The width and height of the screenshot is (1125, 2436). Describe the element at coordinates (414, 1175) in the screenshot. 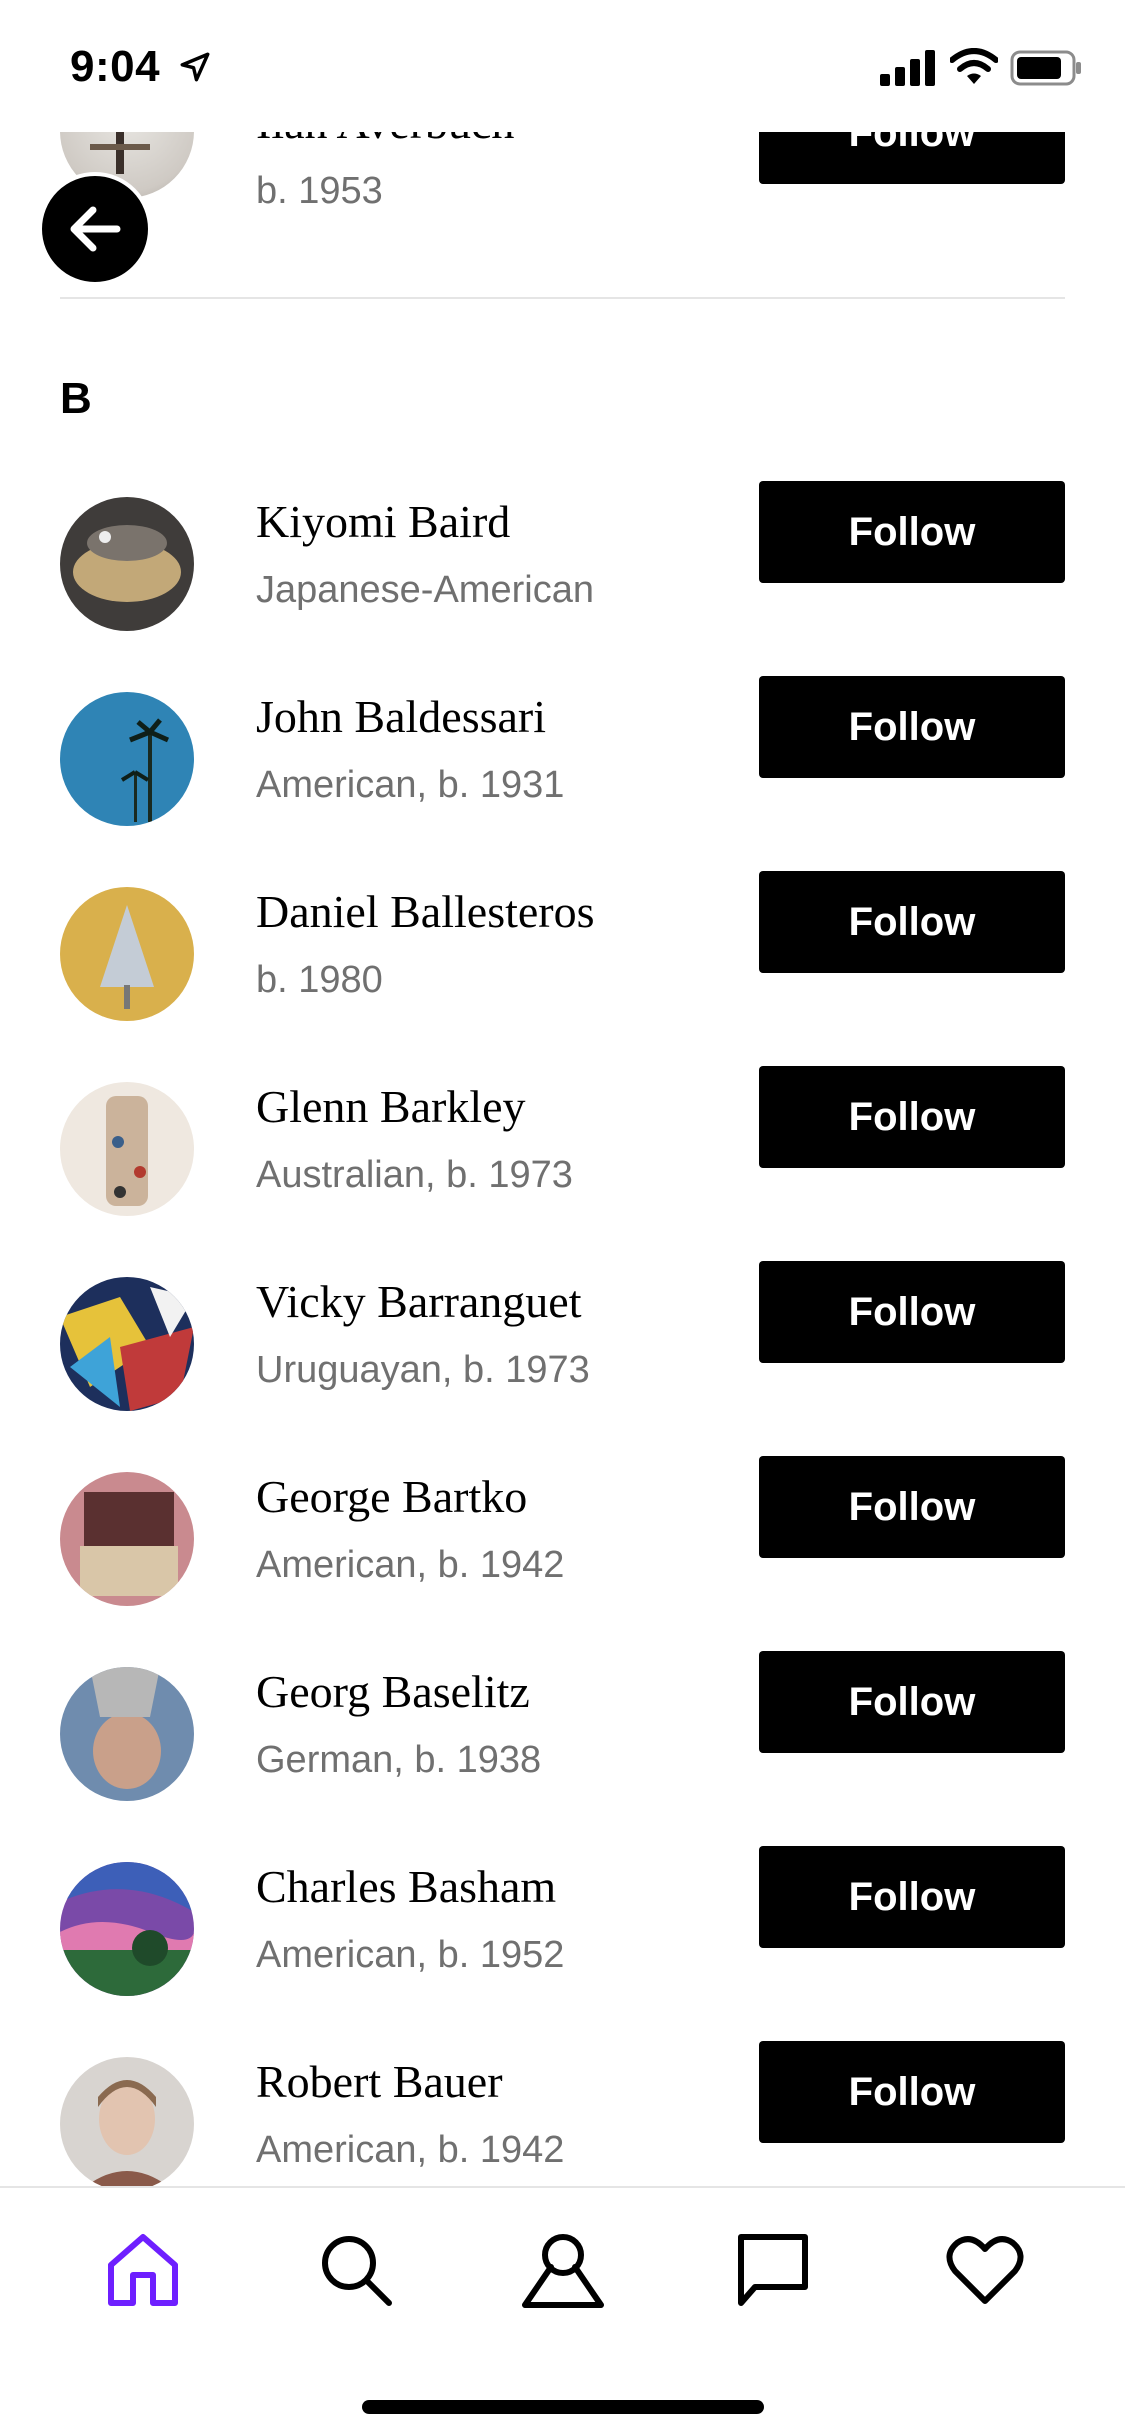

I see `artist-meta: Australian, b. 1973` at that location.